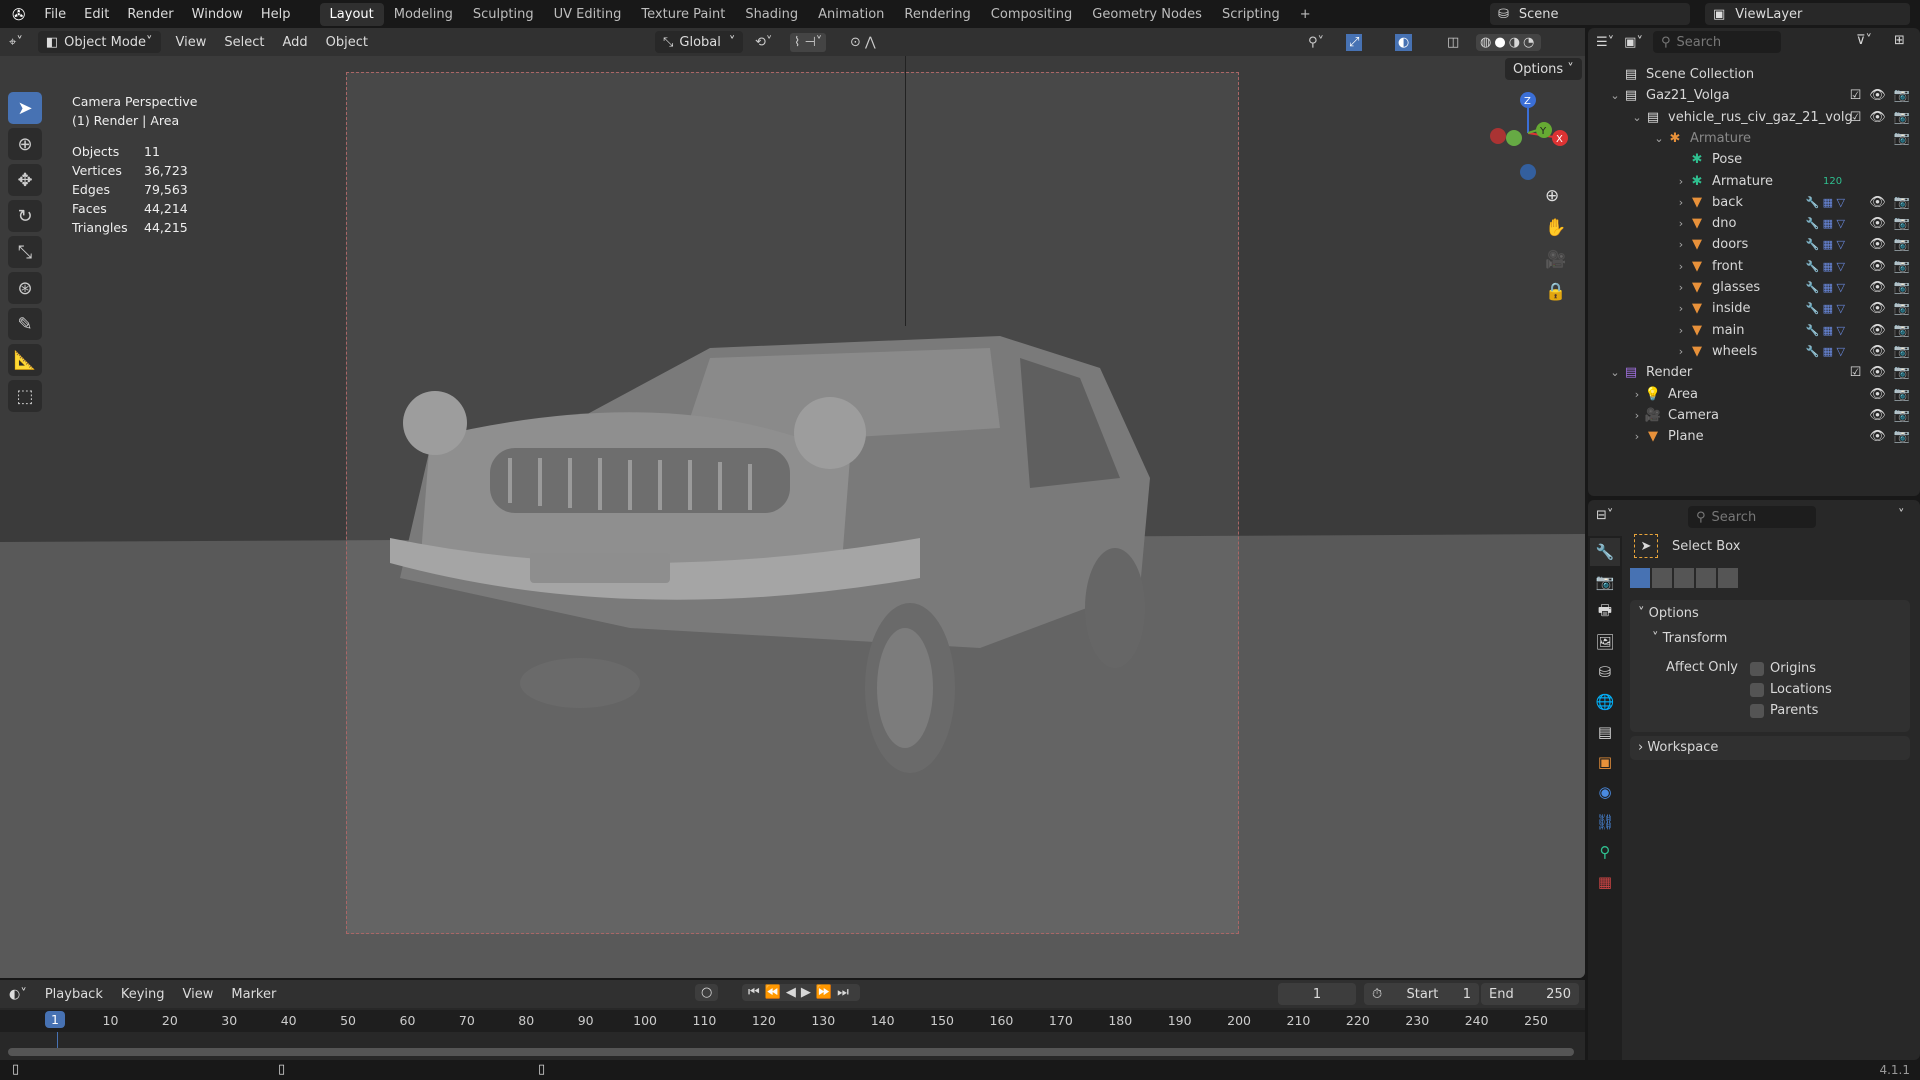 The image size is (1920, 1080). Describe the element at coordinates (1754, 351) in the screenshot. I see `outliner-row: › ▼ wheels 🔧 ▦ ▽ 👁 📷` at that location.